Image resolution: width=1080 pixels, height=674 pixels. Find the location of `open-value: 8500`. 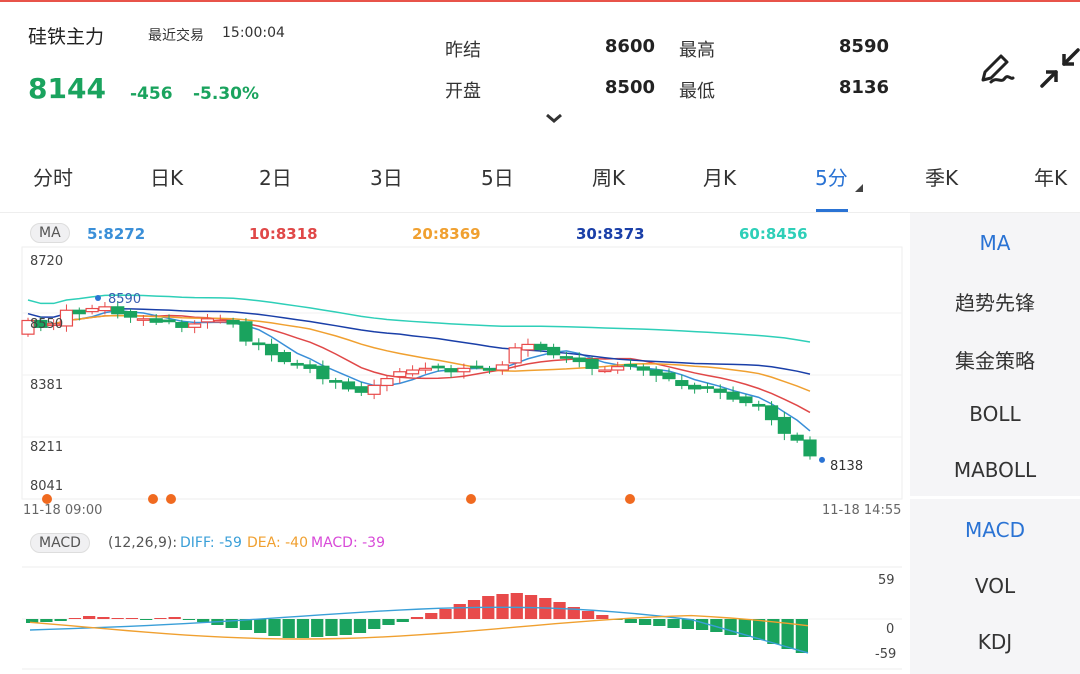

open-value: 8500 is located at coordinates (629, 87).